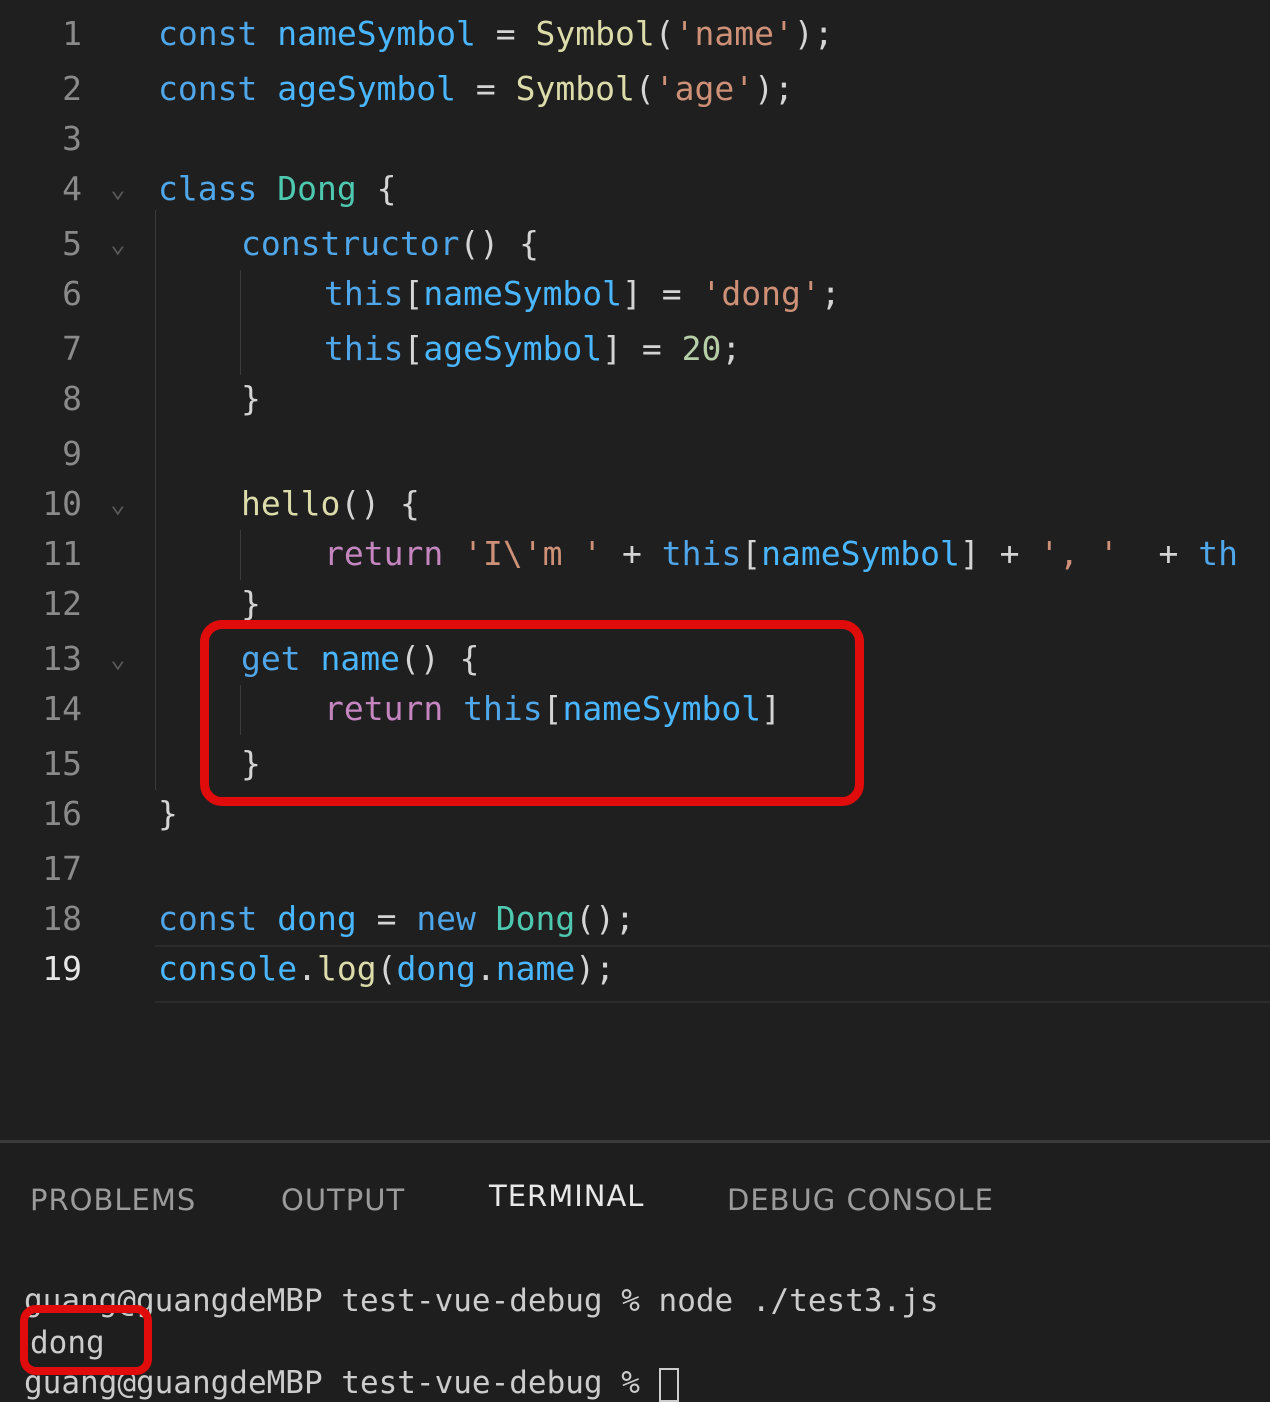 The width and height of the screenshot is (1270, 1402). I want to click on tab-problems: PROBLEMS, so click(113, 1200).